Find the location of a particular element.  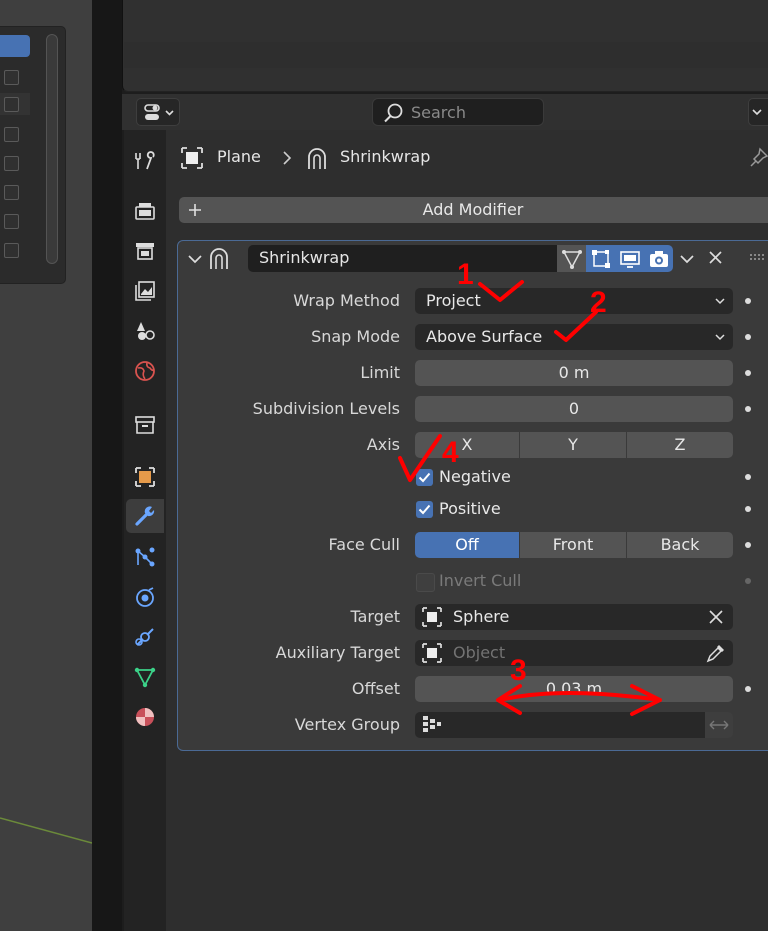

tab-data is located at coordinates (145, 677).